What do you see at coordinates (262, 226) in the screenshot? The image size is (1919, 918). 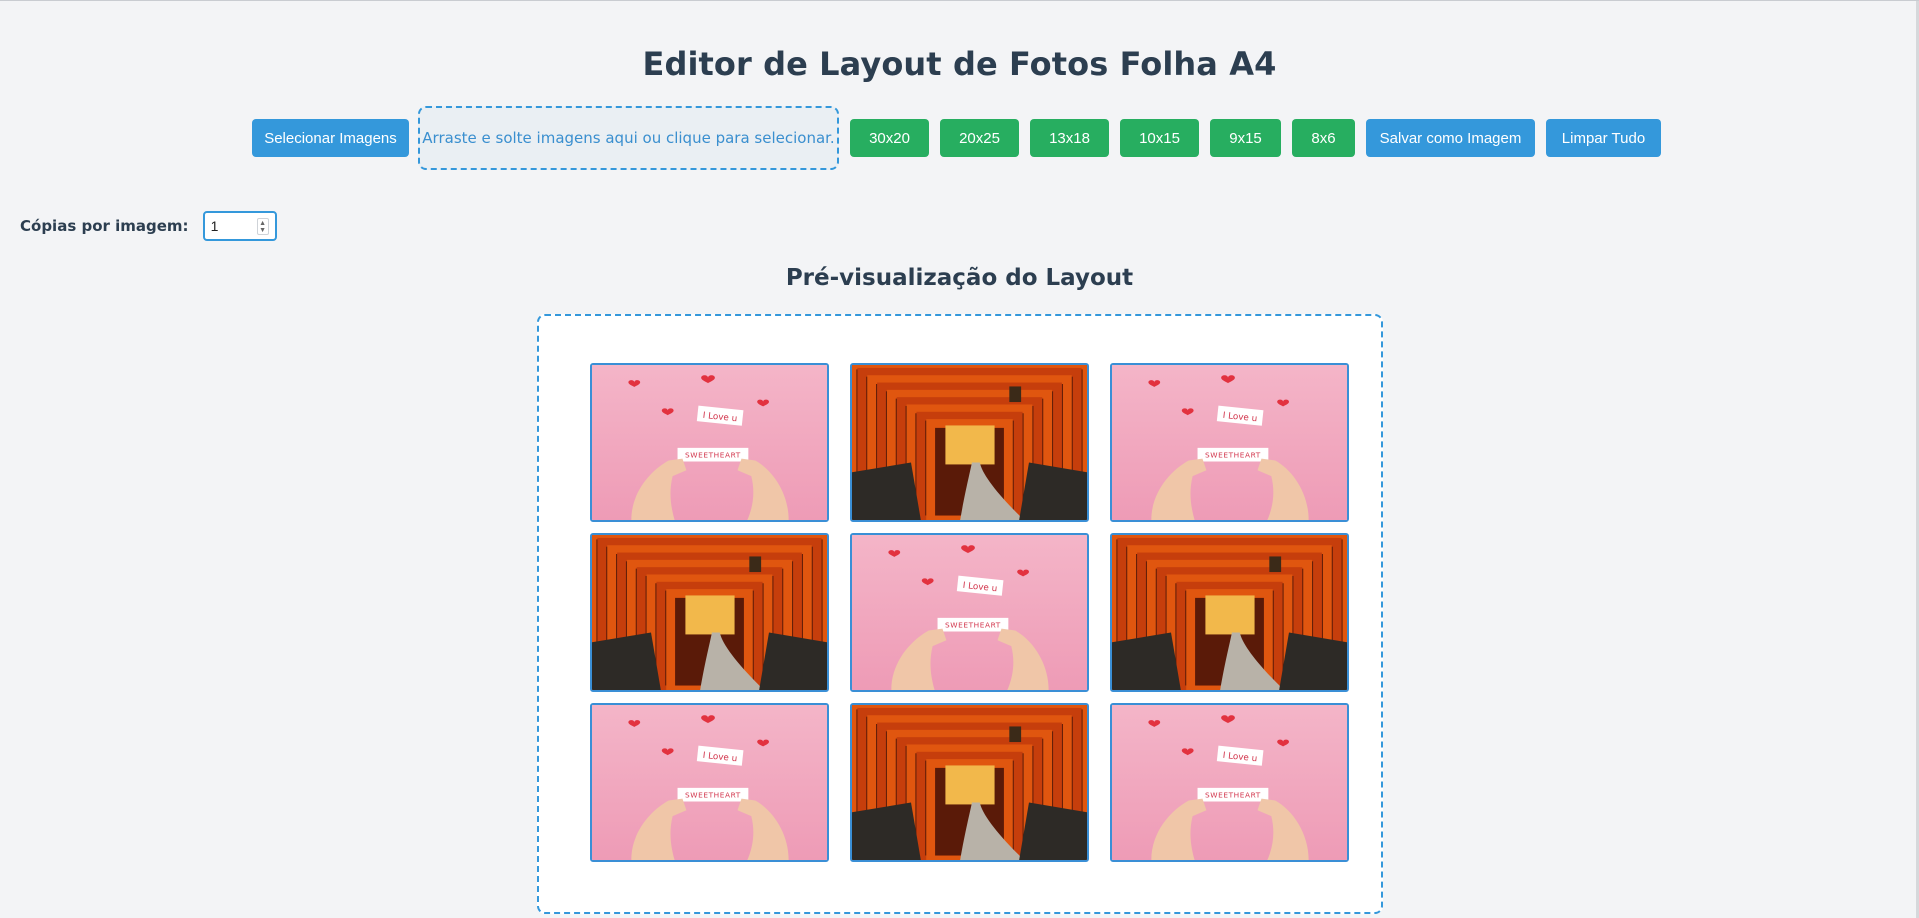 I see `spinner-arrows-icon: ▲ ▼` at bounding box center [262, 226].